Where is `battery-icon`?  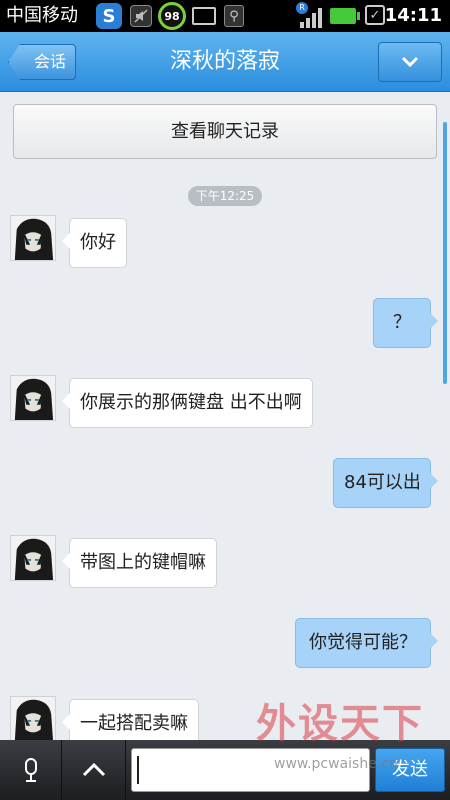
battery-icon is located at coordinates (345, 16).